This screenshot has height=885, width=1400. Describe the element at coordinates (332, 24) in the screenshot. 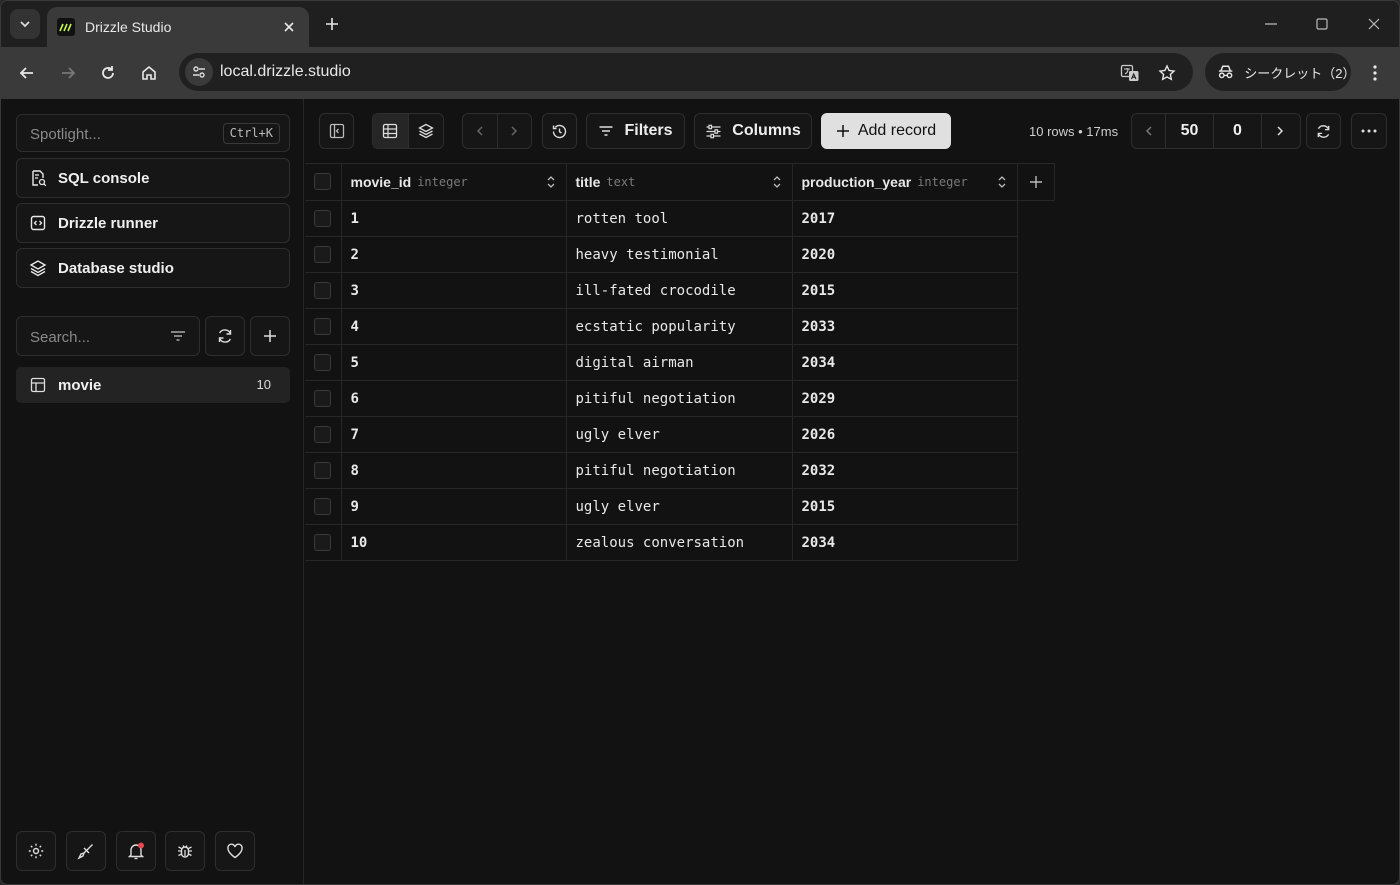

I see `new-tab-icon` at that location.